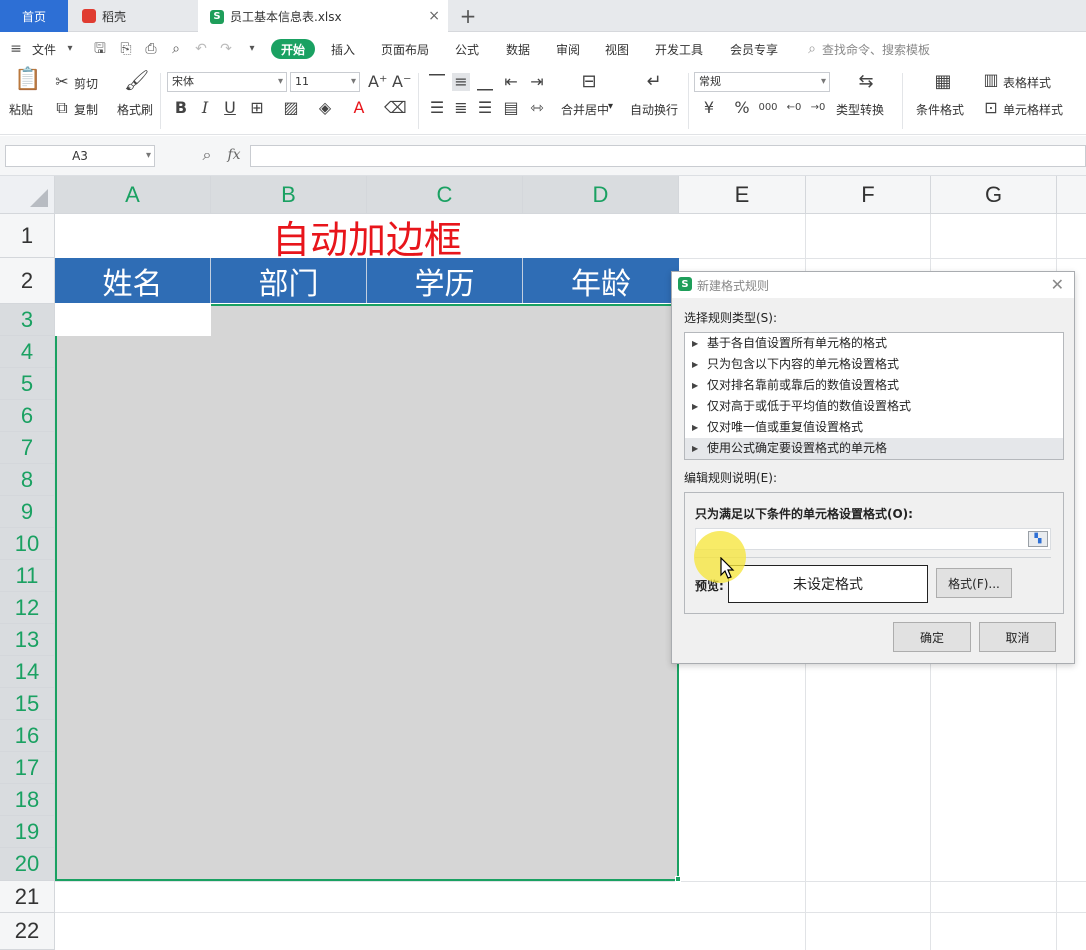 This screenshot has height=950, width=1086. What do you see at coordinates (1033, 109) in the screenshot?
I see `cell-style-button: 单元格样式` at bounding box center [1033, 109].